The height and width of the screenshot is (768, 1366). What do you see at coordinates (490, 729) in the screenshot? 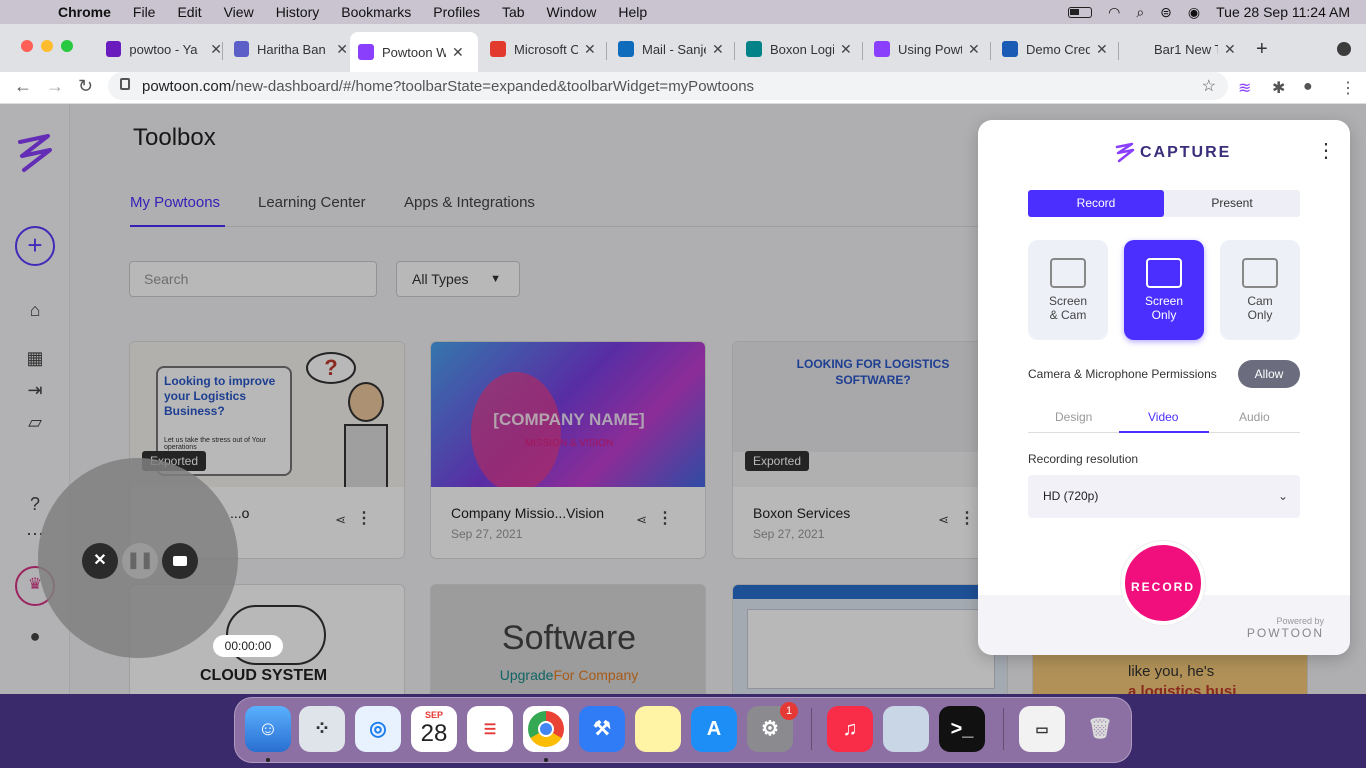
I see `reminders-icon: ☰` at bounding box center [490, 729].